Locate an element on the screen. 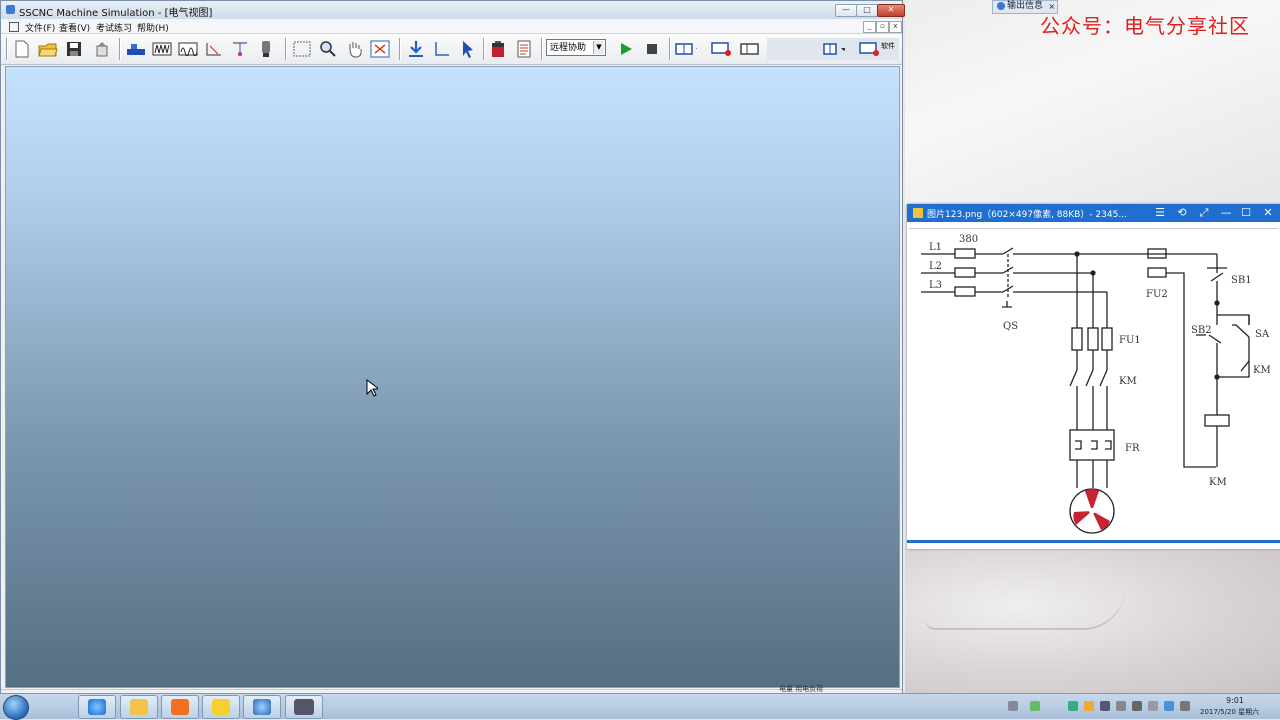  download-icon is located at coordinates (416, 49).